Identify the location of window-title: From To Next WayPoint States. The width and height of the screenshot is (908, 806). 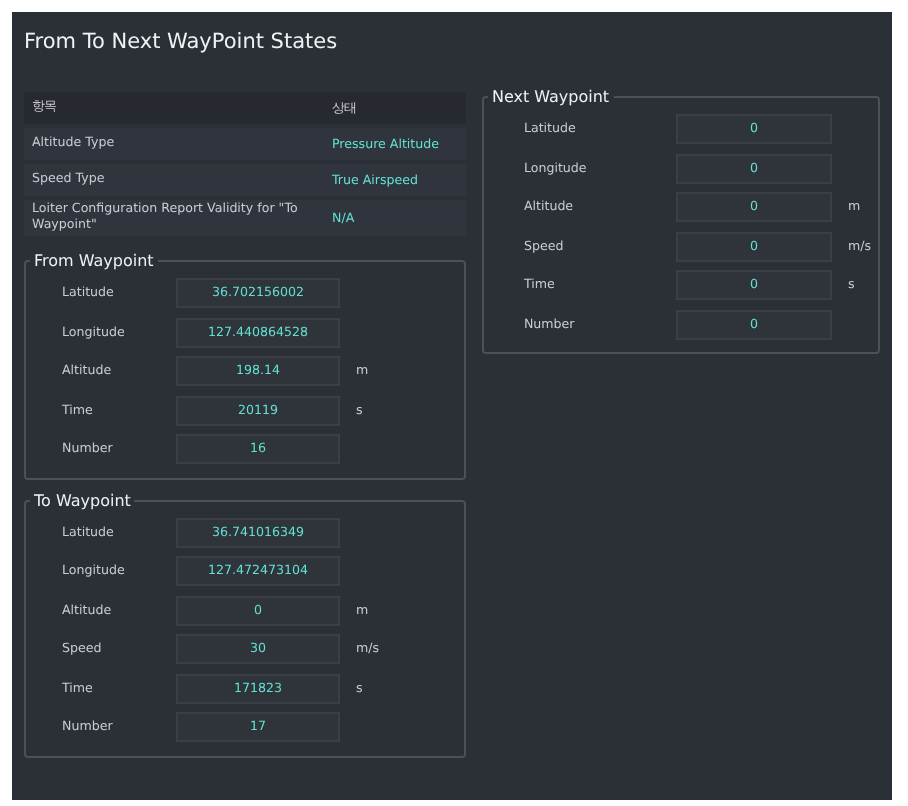
(182, 43).